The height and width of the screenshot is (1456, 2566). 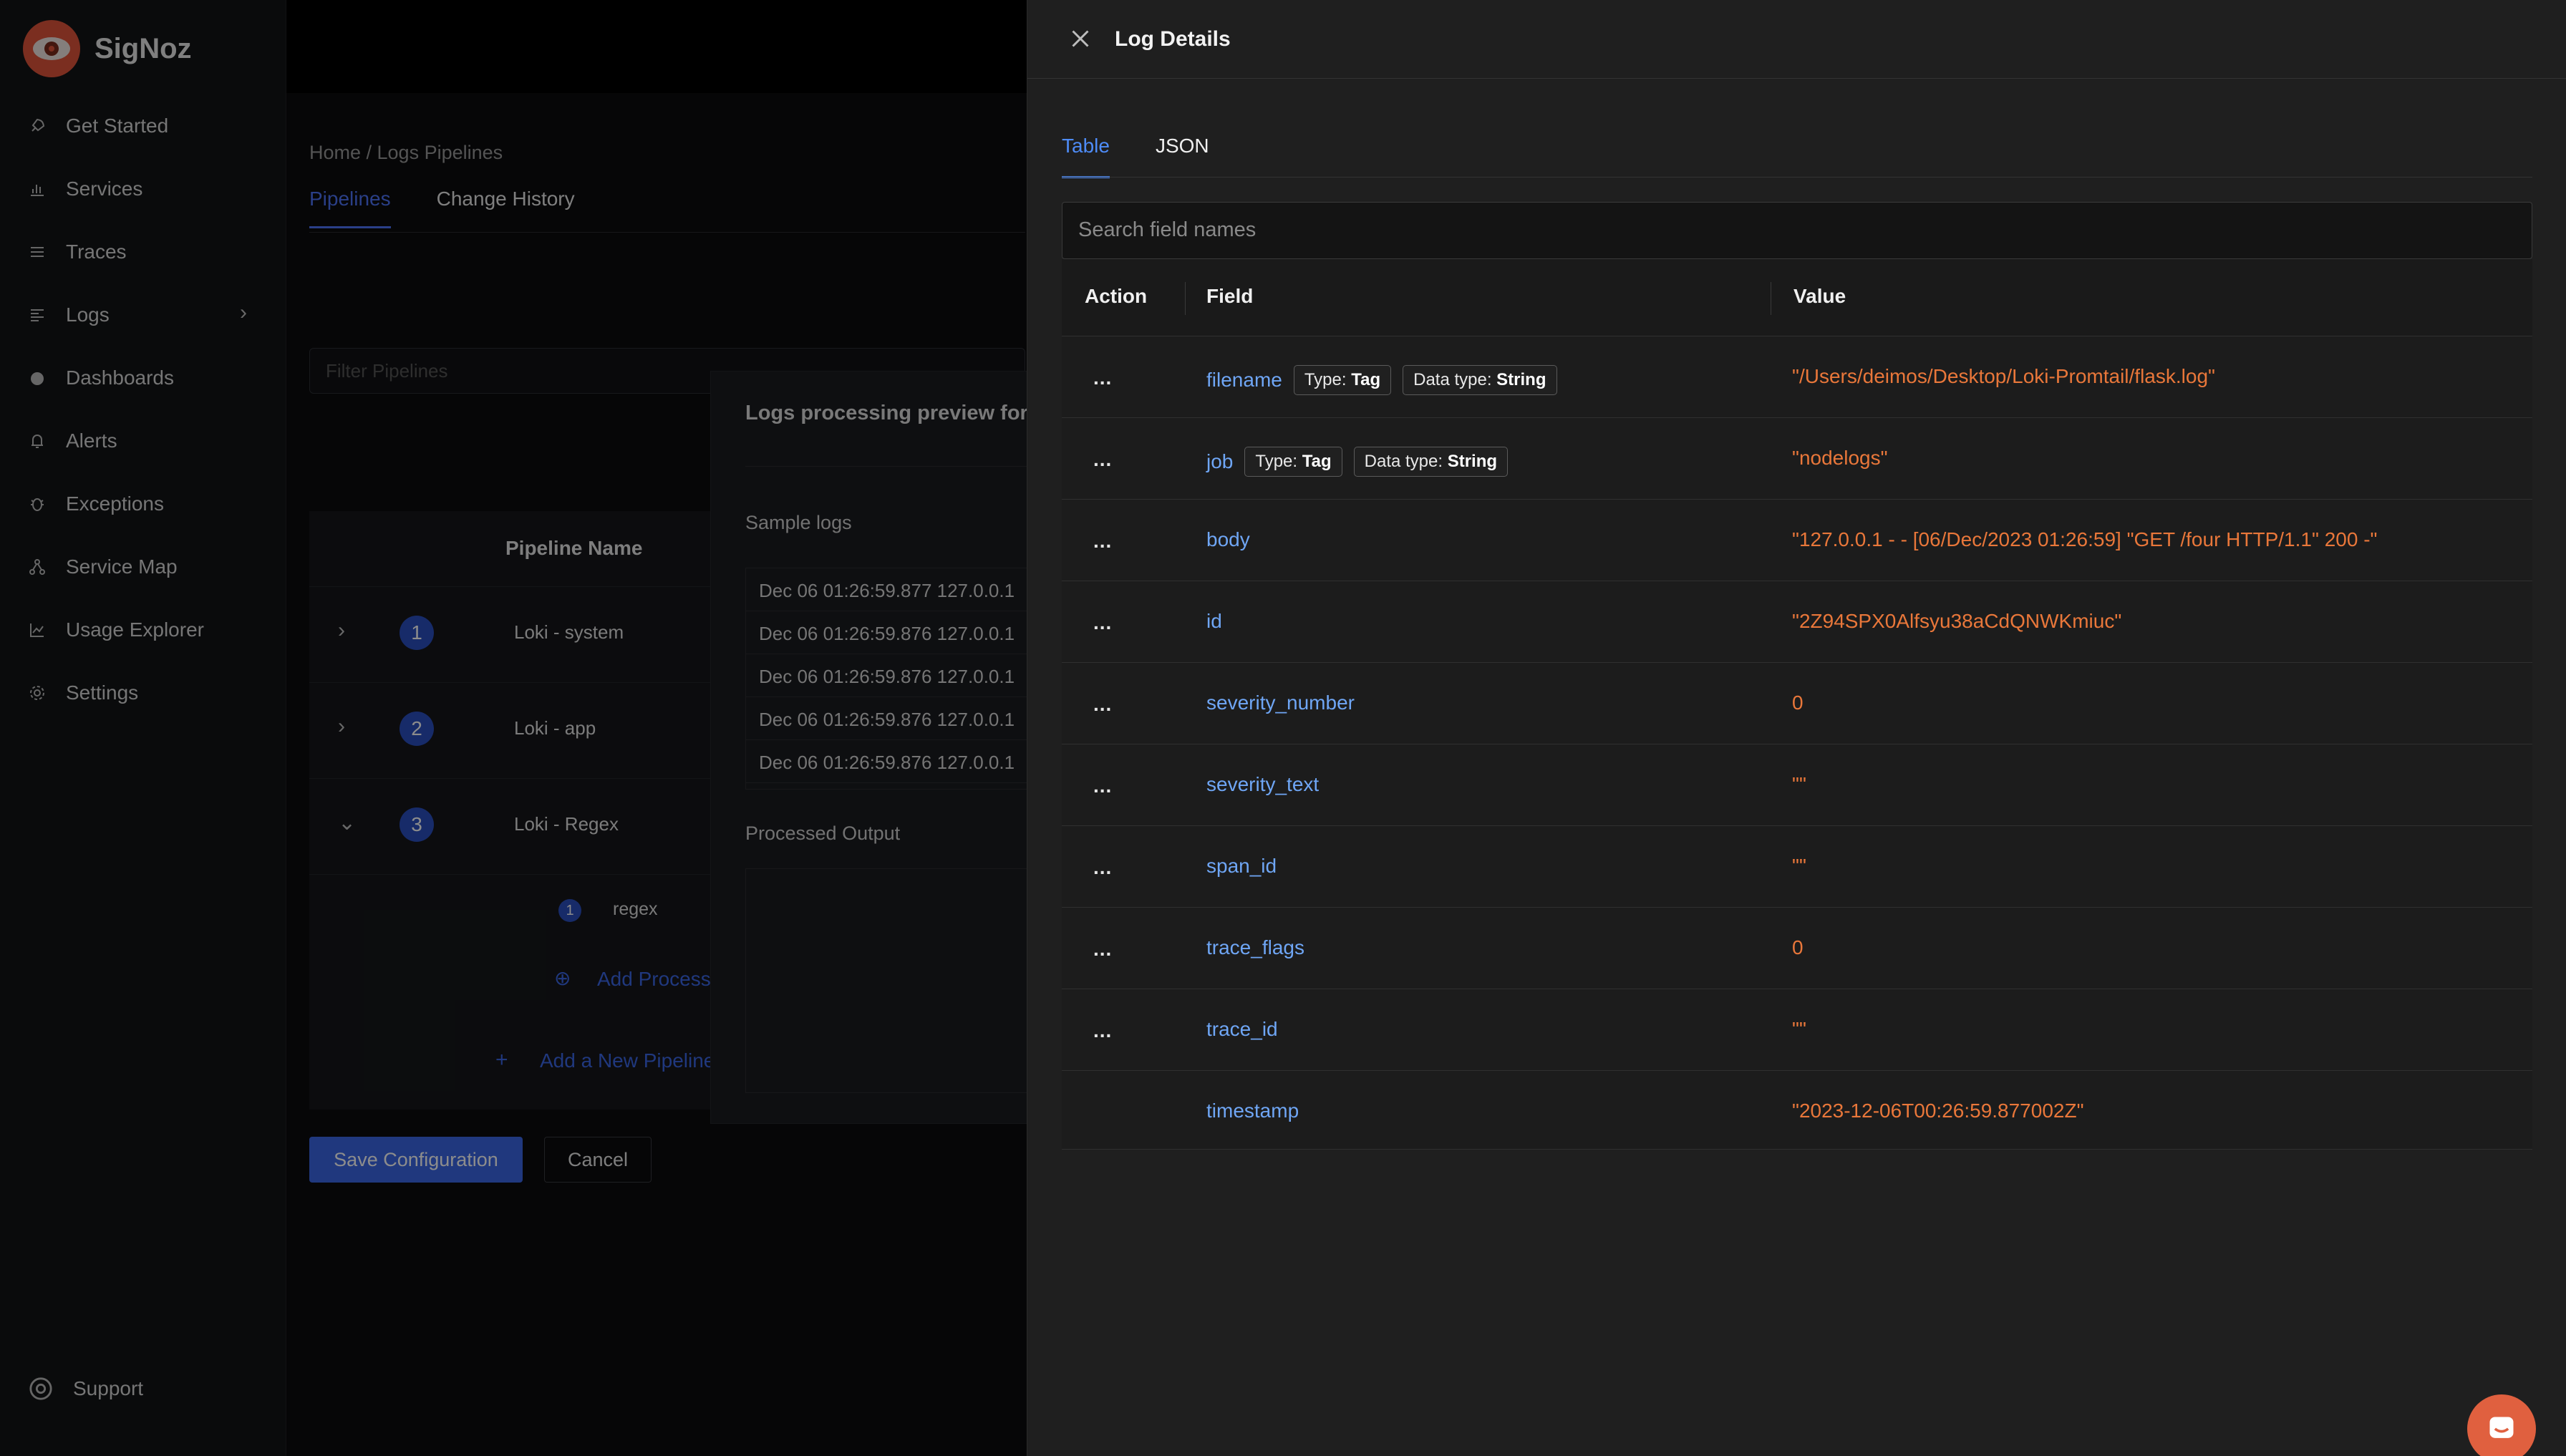 What do you see at coordinates (1244, 380) in the screenshot?
I see `field-name: filename` at bounding box center [1244, 380].